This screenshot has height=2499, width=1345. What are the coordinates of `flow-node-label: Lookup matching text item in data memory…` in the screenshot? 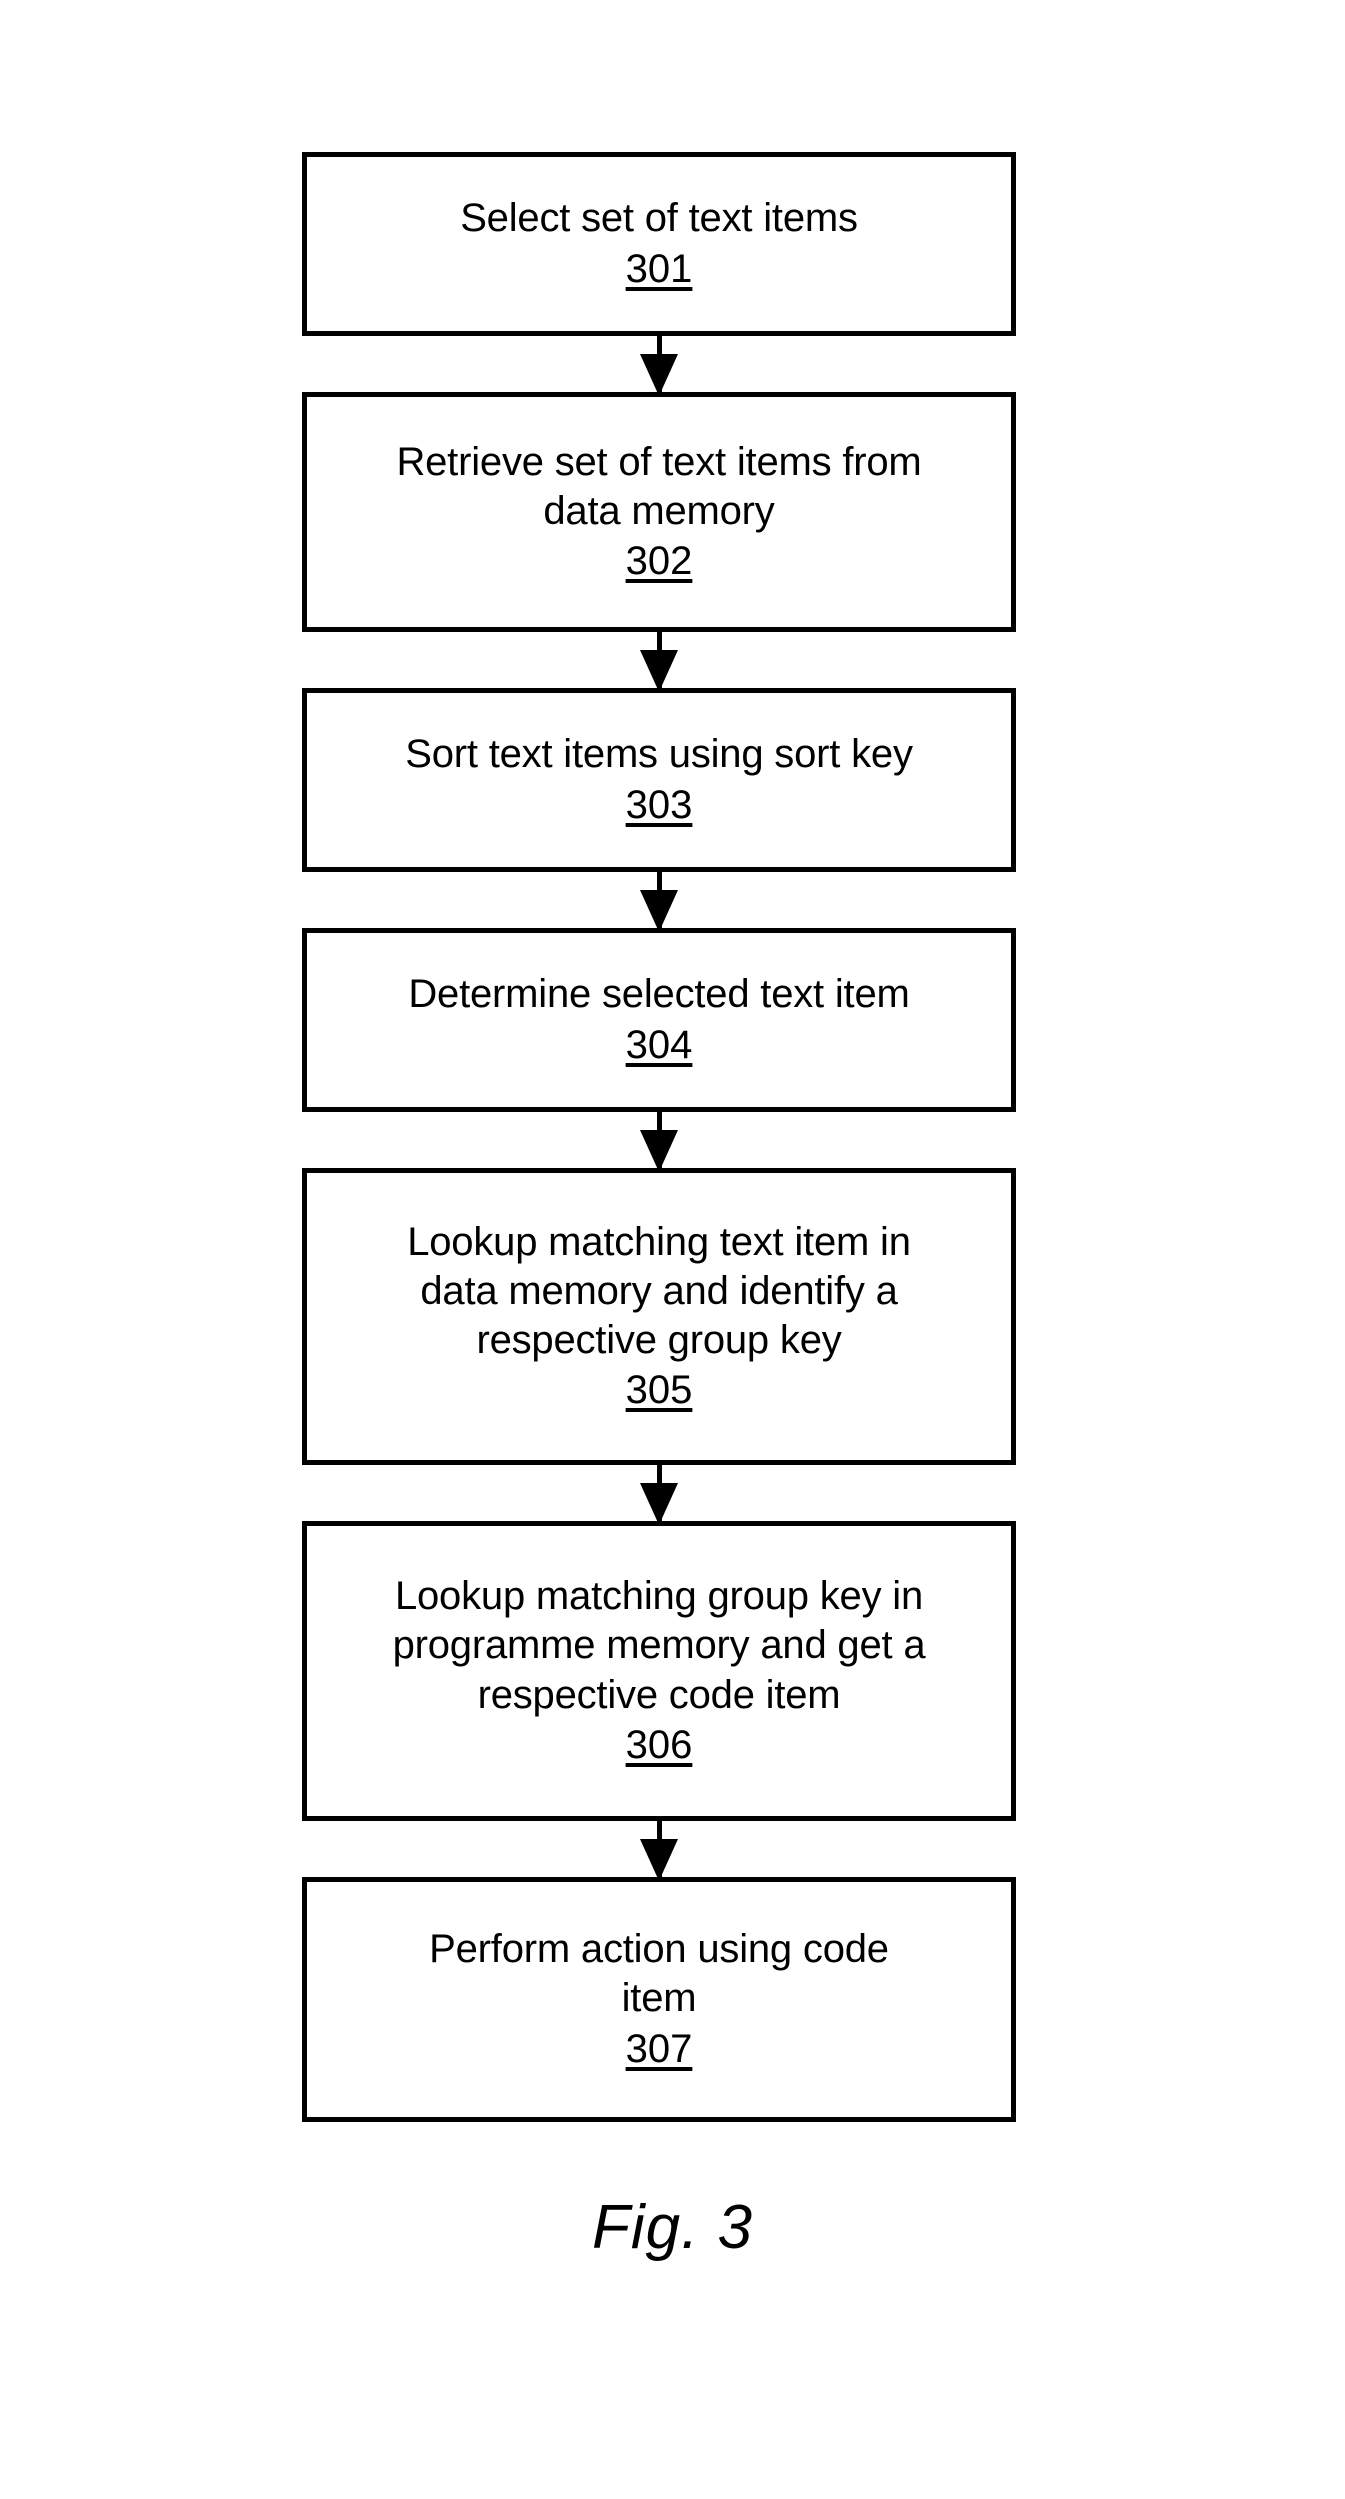 It's located at (659, 1290).